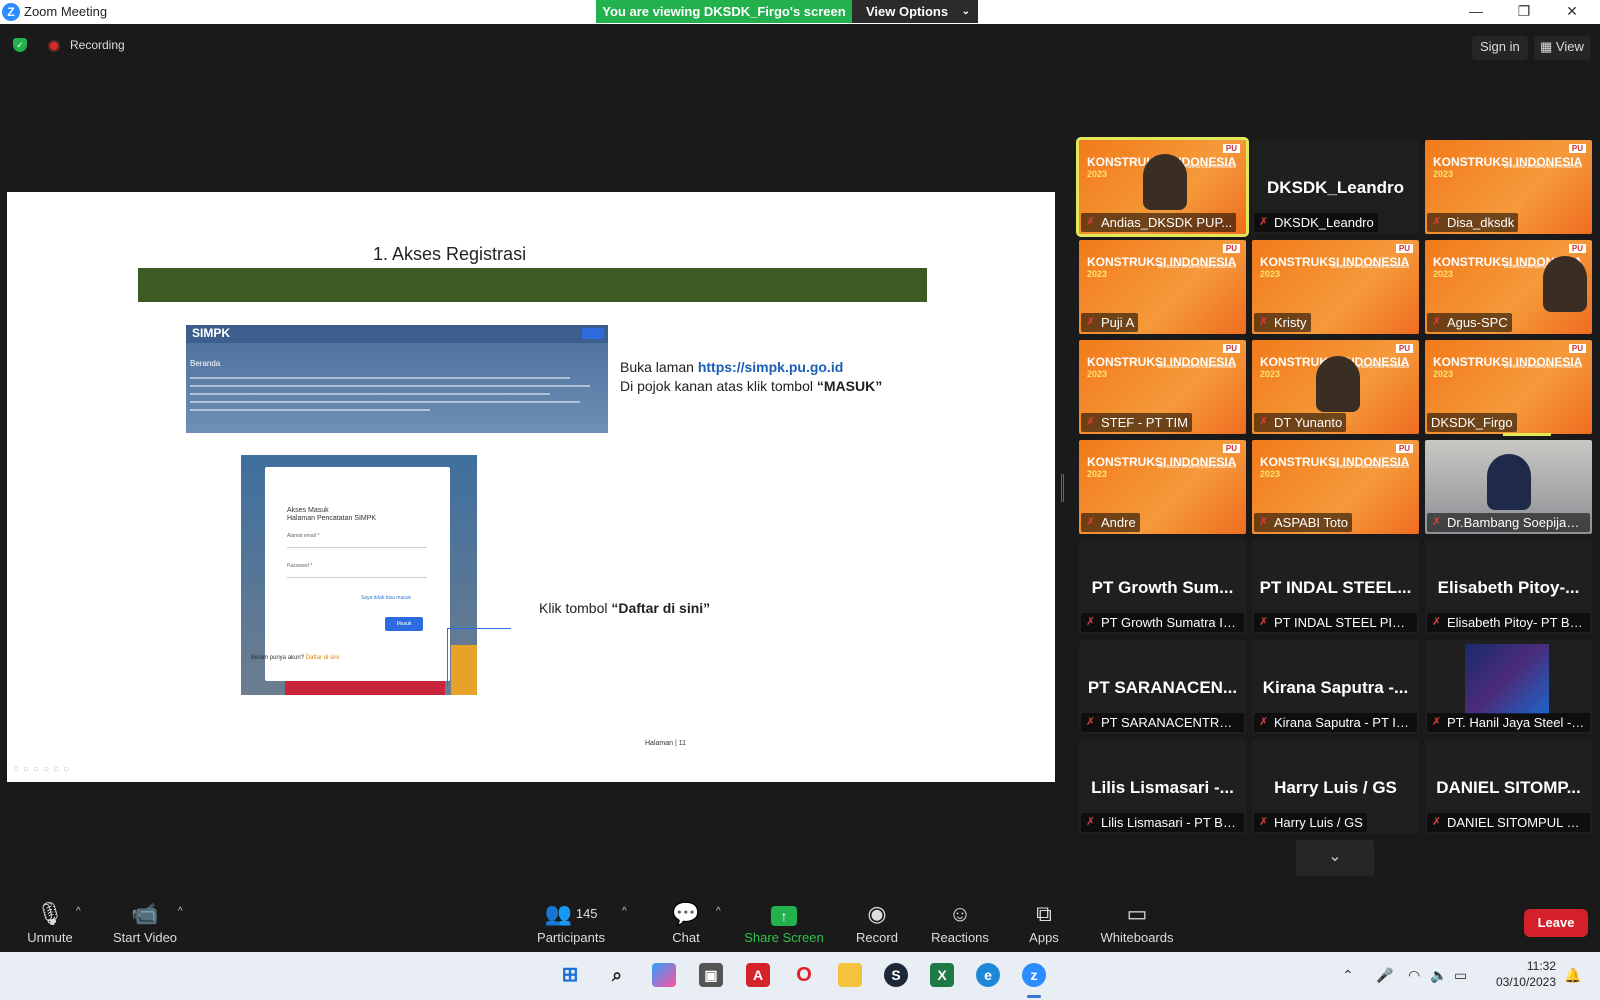 The height and width of the screenshot is (1000, 1600). I want to click on leave-button: Leave, so click(1556, 923).